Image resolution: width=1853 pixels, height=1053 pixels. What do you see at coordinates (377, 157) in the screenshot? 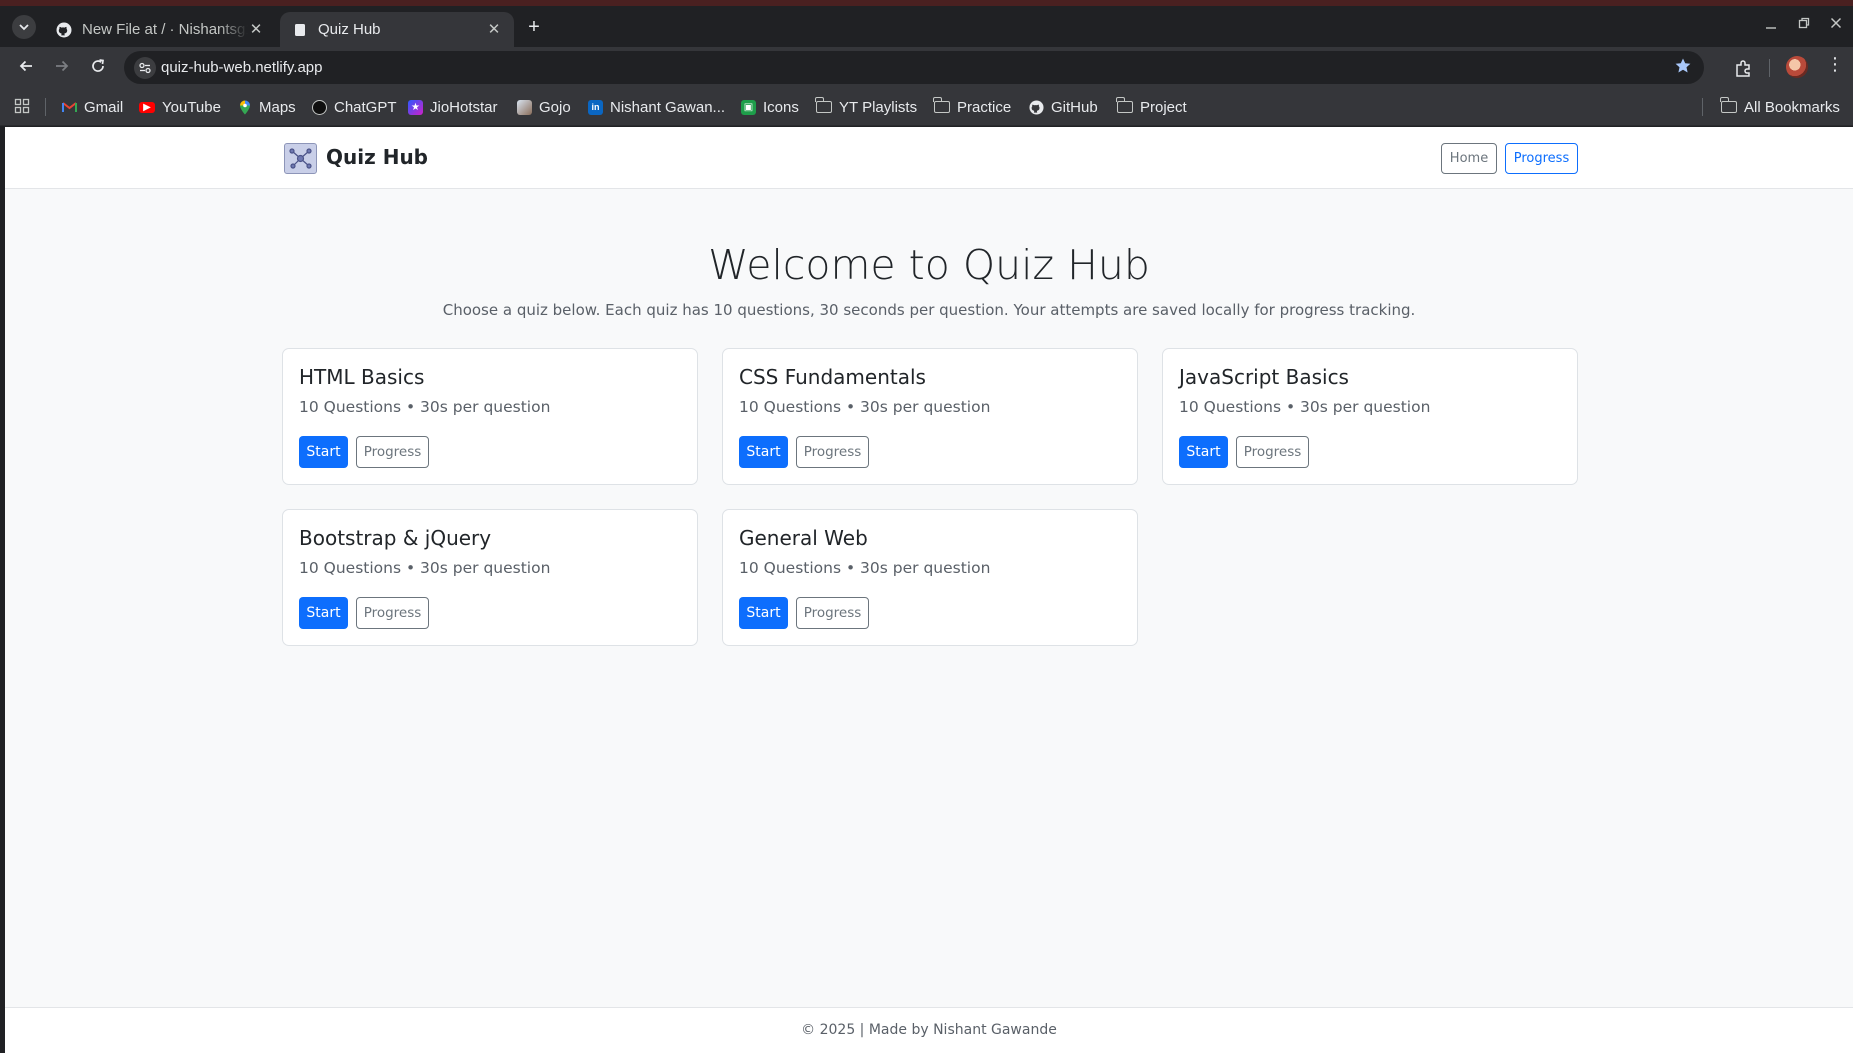
I see `brand-name: Quiz Hub` at bounding box center [377, 157].